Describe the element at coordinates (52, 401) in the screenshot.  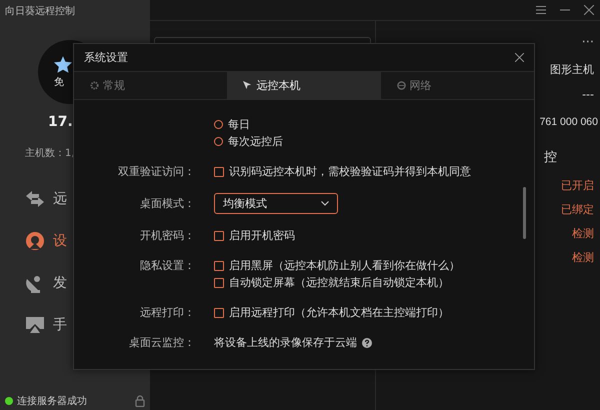
I see `connection-status: 连接服务器成功` at that location.